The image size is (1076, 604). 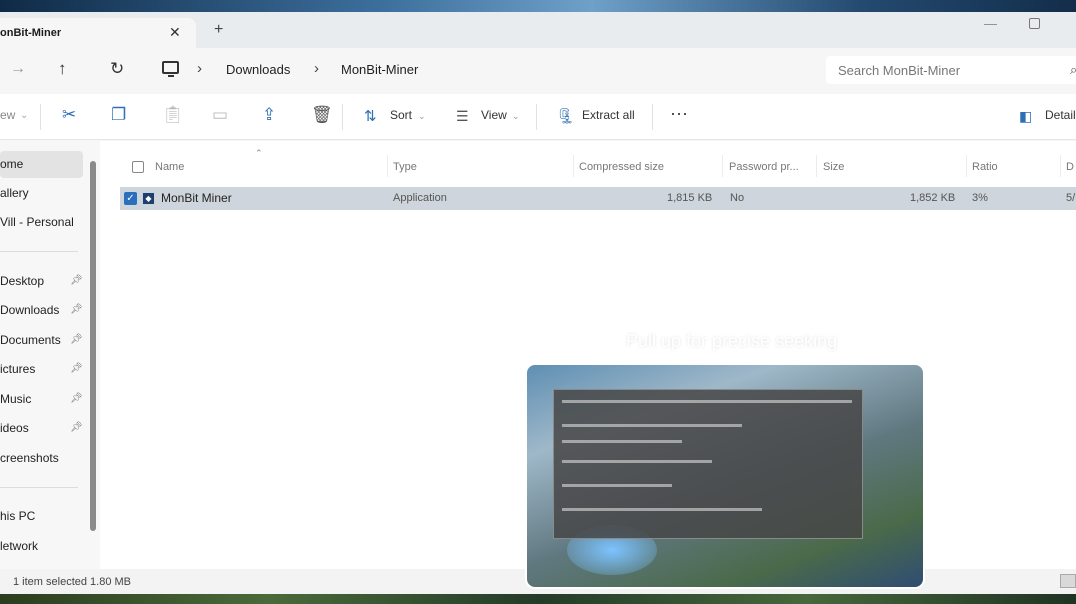 What do you see at coordinates (708, 464) in the screenshot?
I see `thumbnail-dialog-preview` at bounding box center [708, 464].